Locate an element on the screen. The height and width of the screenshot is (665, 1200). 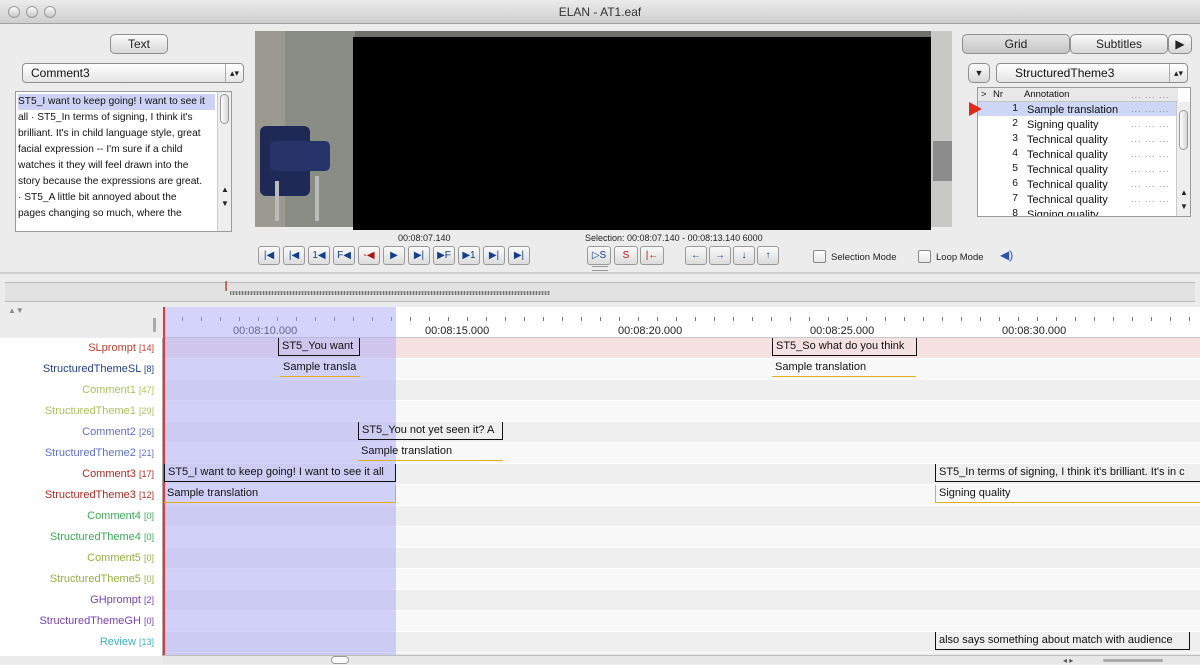
grid-menu-button: ▼ is located at coordinates (979, 73).